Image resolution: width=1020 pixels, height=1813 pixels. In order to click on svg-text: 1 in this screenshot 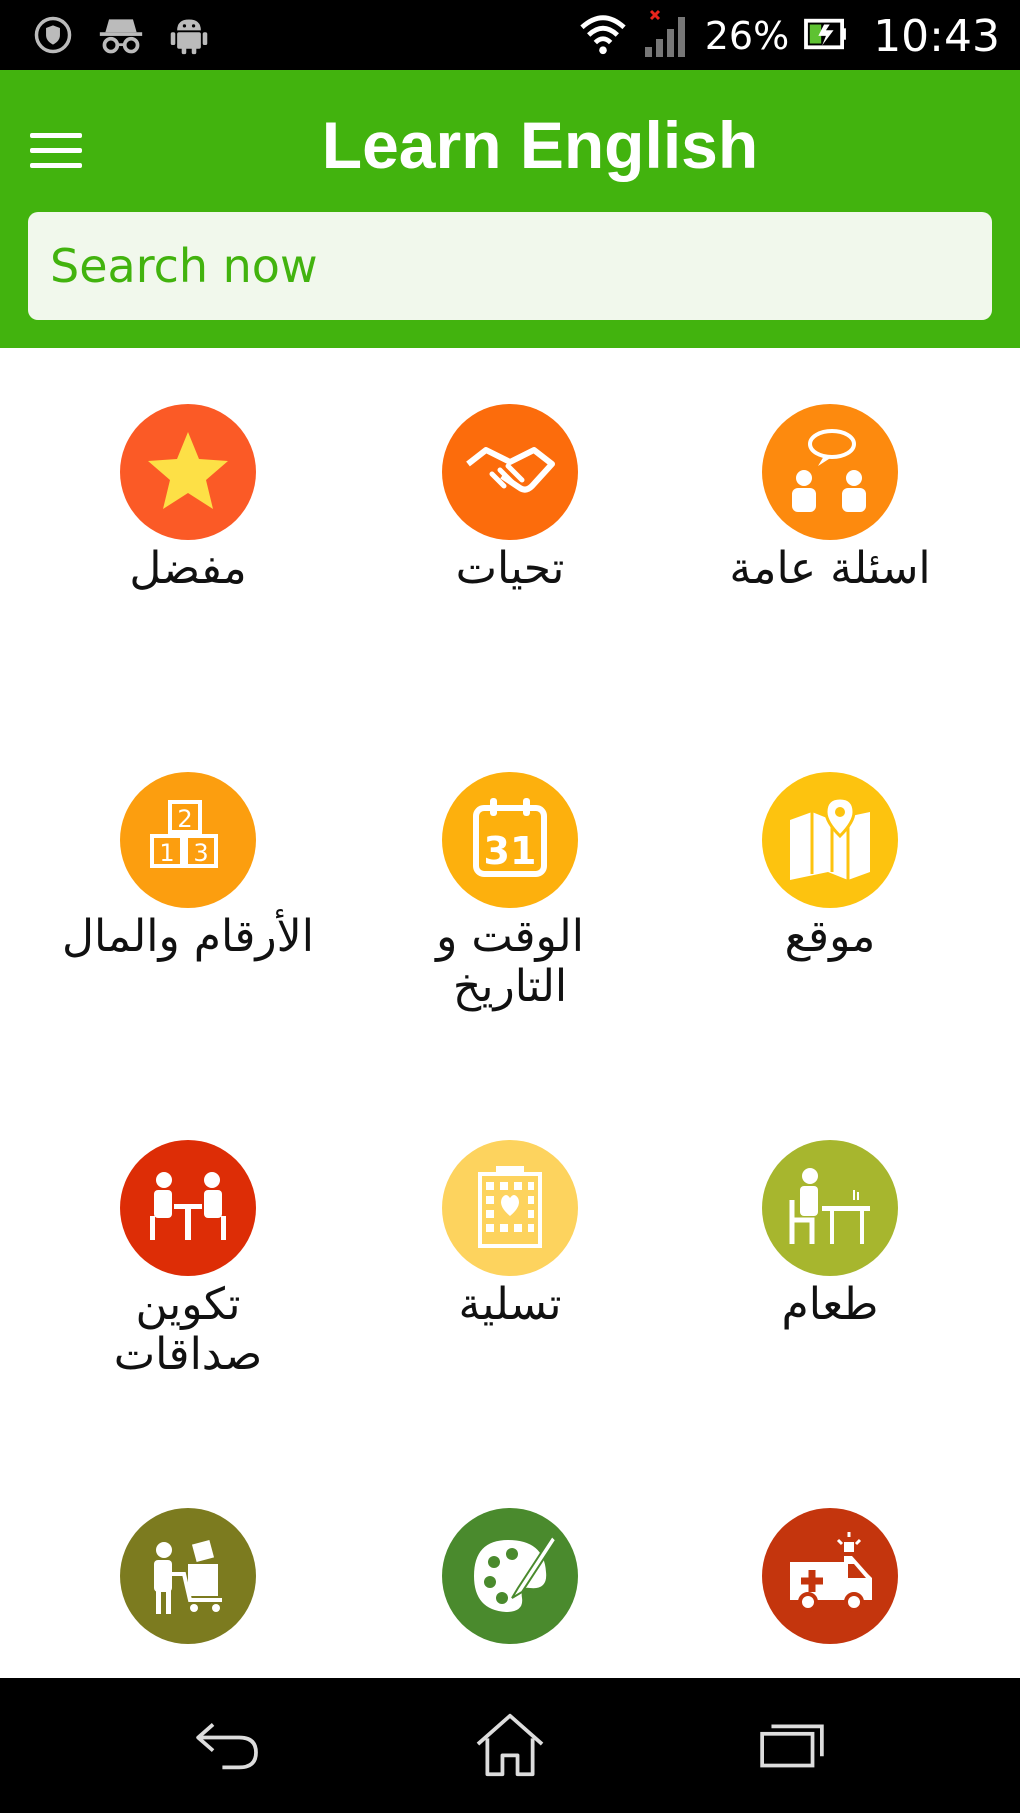, I will do `click(166, 853)`.